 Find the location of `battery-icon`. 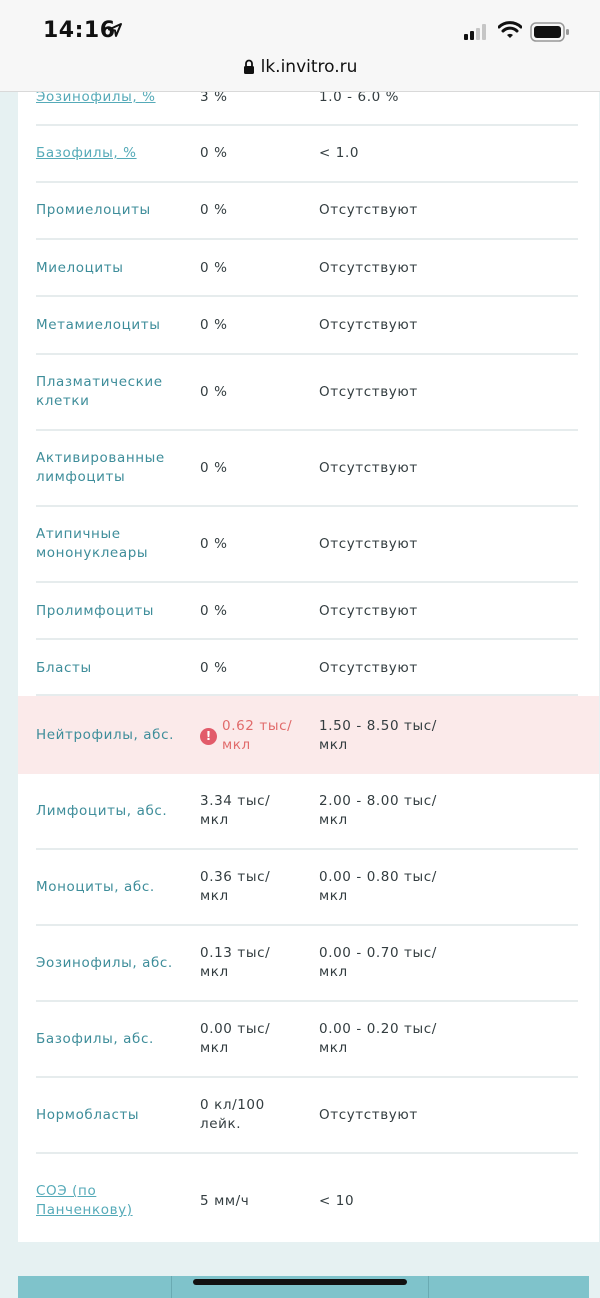

battery-icon is located at coordinates (549, 32).